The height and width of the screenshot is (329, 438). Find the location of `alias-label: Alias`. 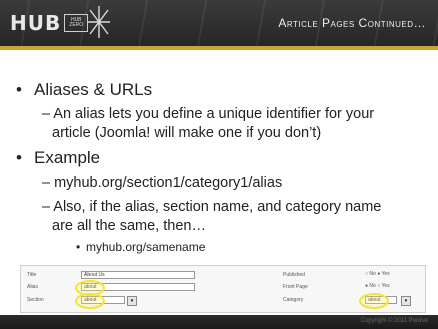

alias-label: Alias is located at coordinates (32, 287).